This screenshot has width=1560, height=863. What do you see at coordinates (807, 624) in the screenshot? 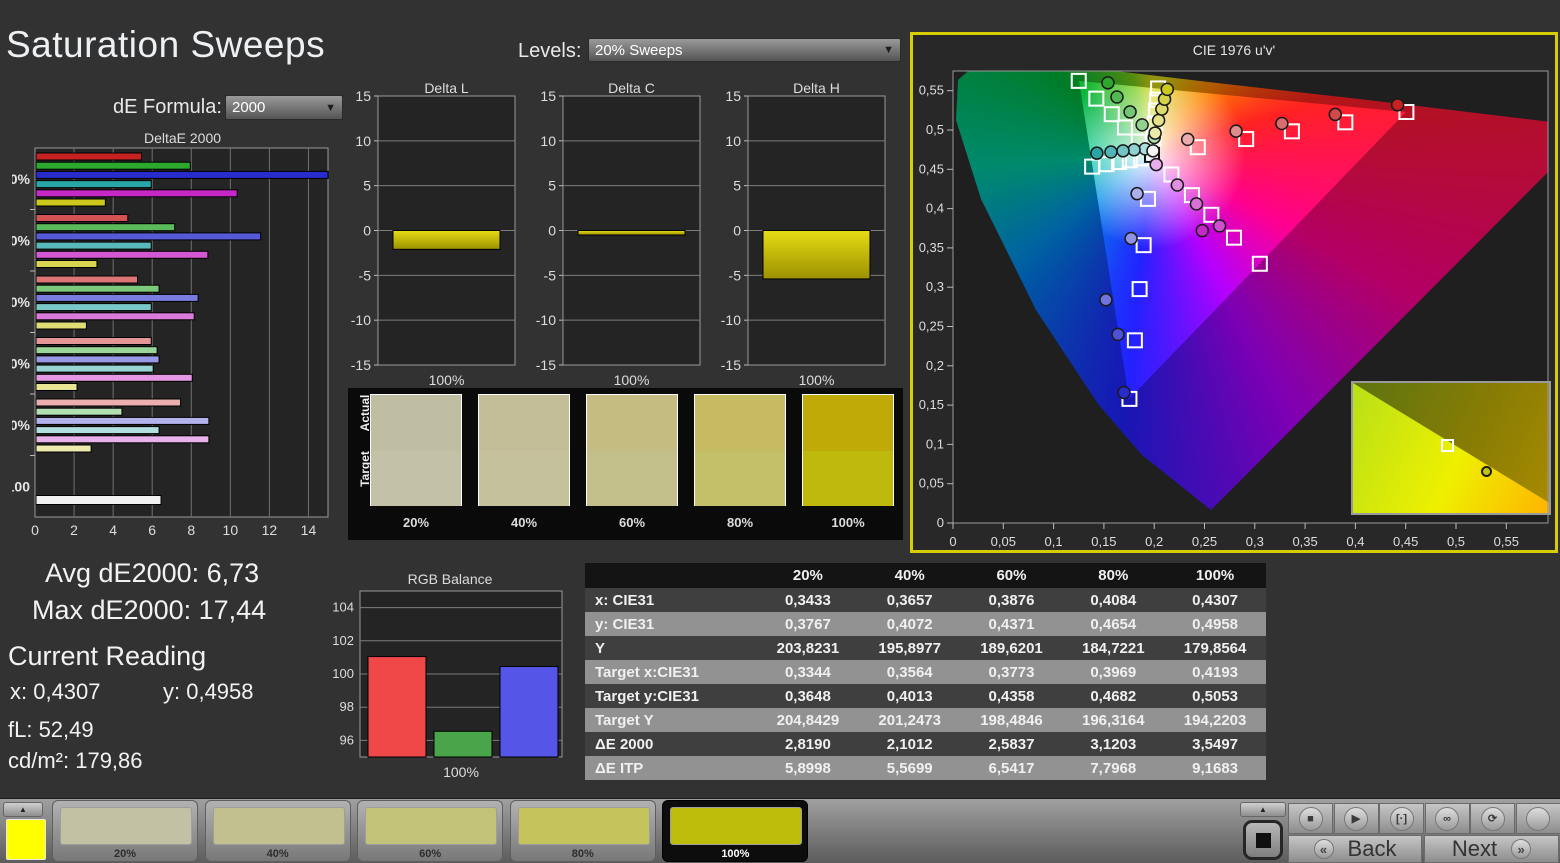
I see `table-cell: 0,3767` at bounding box center [807, 624].